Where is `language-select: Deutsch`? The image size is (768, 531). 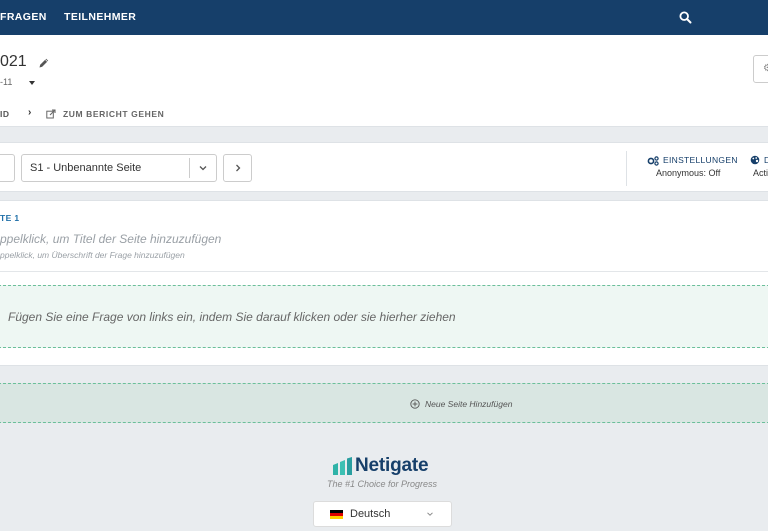
language-select: Deutsch is located at coordinates (382, 514).